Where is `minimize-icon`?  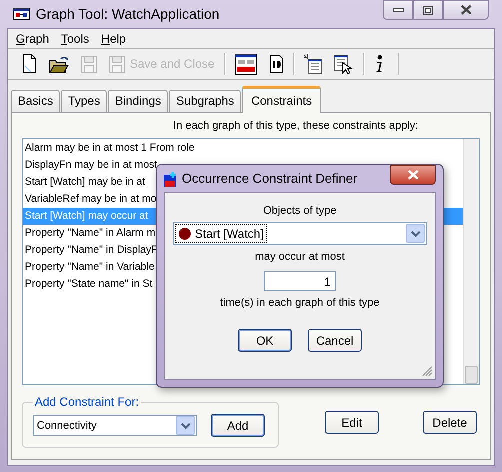 minimize-icon is located at coordinates (398, 10).